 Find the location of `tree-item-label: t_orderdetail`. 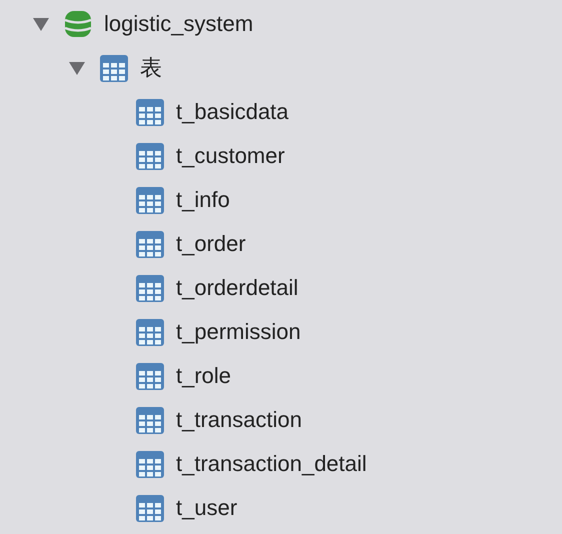

tree-item-label: t_orderdetail is located at coordinates (237, 288).